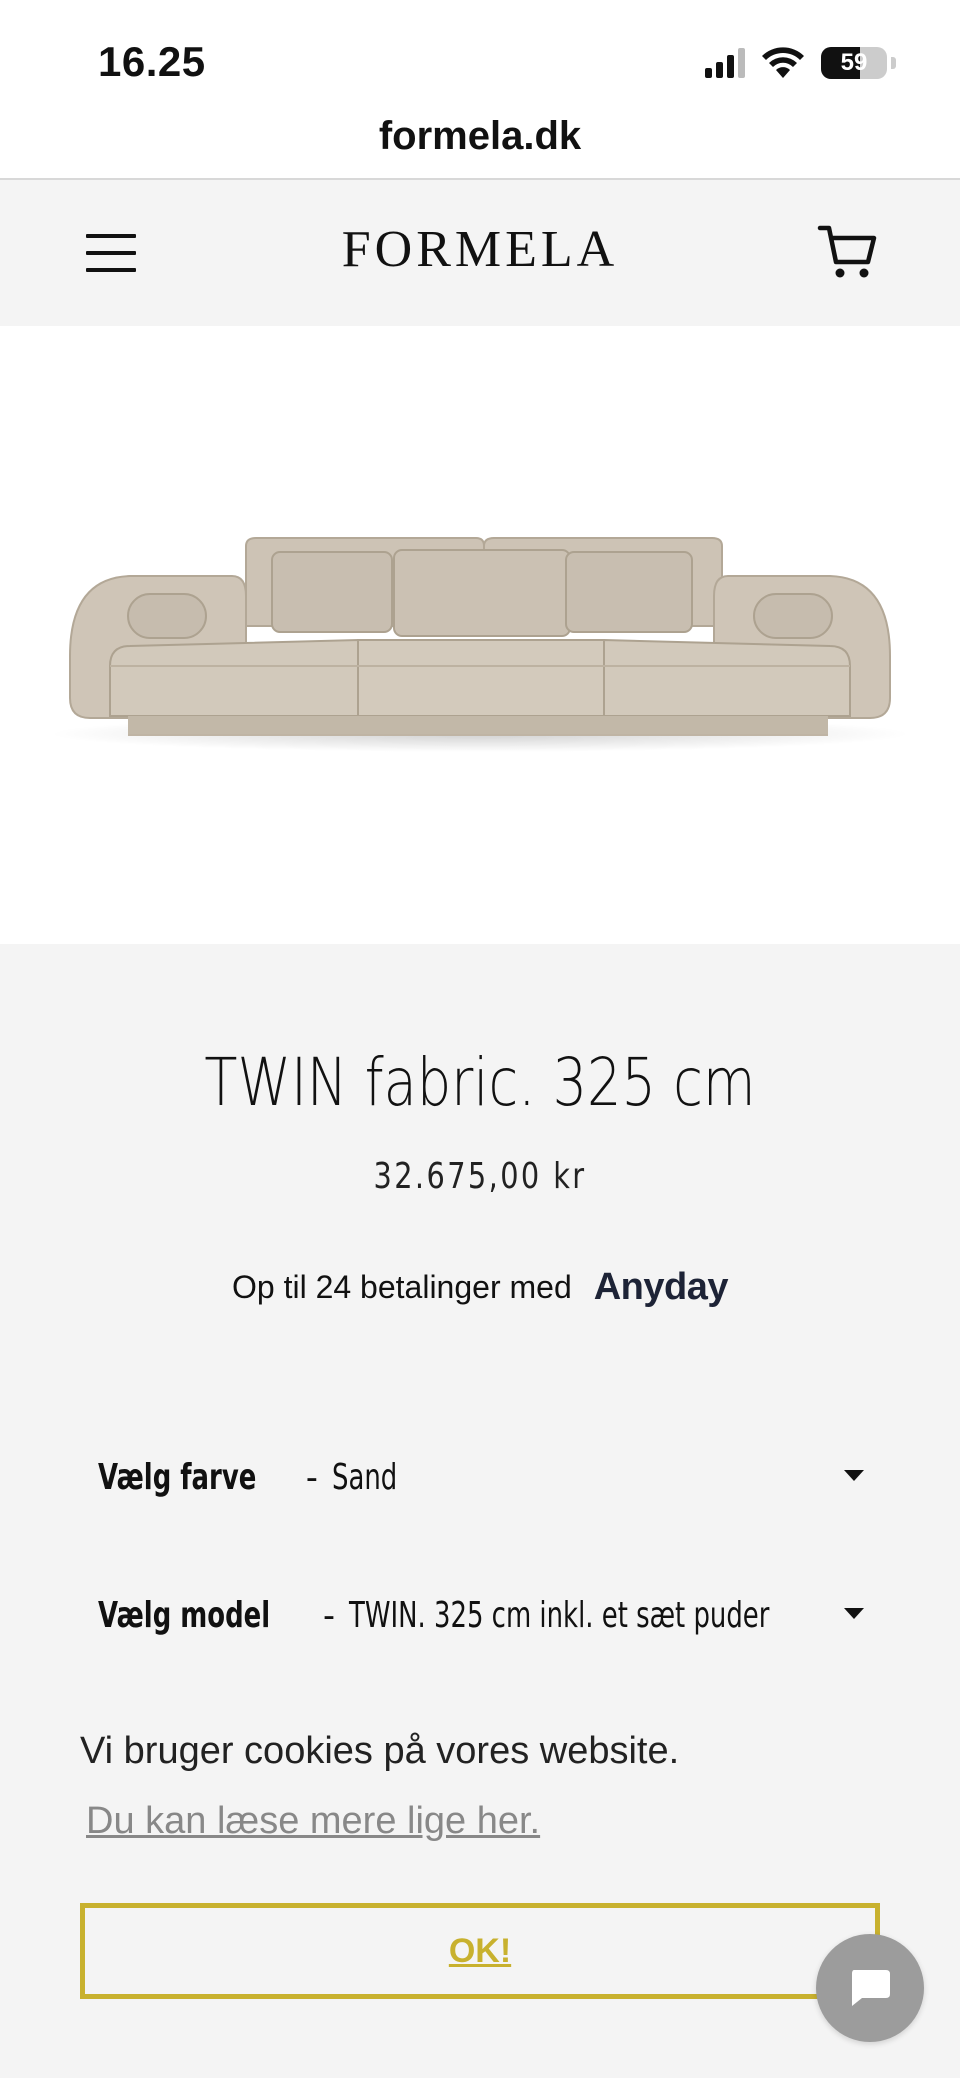 Image resolution: width=960 pixels, height=2078 pixels. I want to click on wifi-icon, so click(783, 62).